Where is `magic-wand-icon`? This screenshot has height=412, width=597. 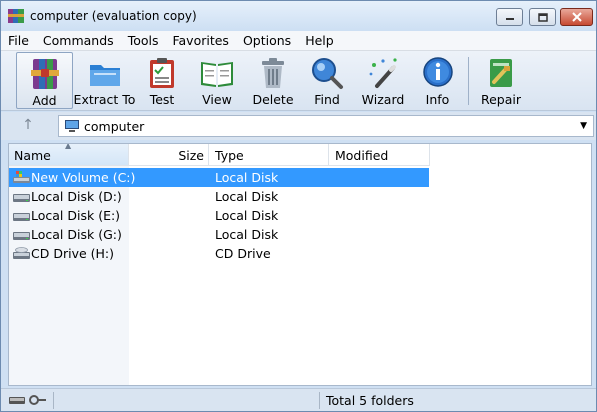
magic-wand-icon is located at coordinates (383, 73).